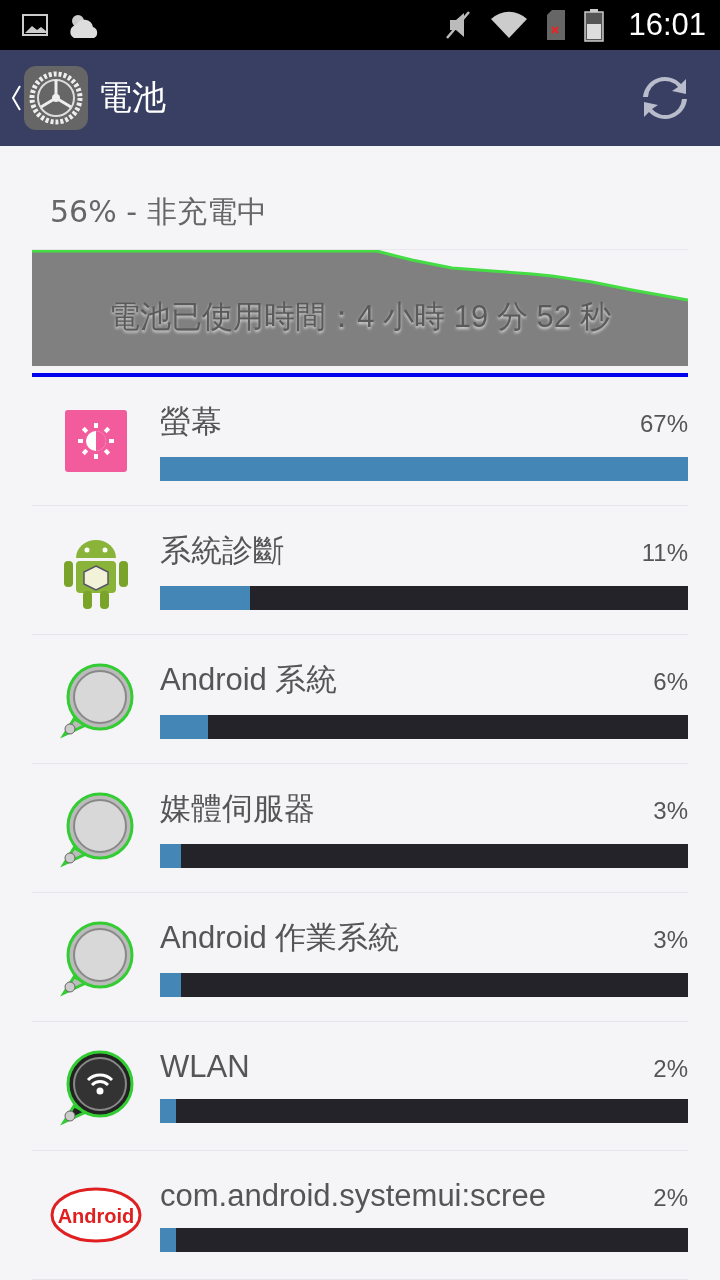 This screenshot has width=720, height=1280. I want to click on image-icon, so click(35, 25).